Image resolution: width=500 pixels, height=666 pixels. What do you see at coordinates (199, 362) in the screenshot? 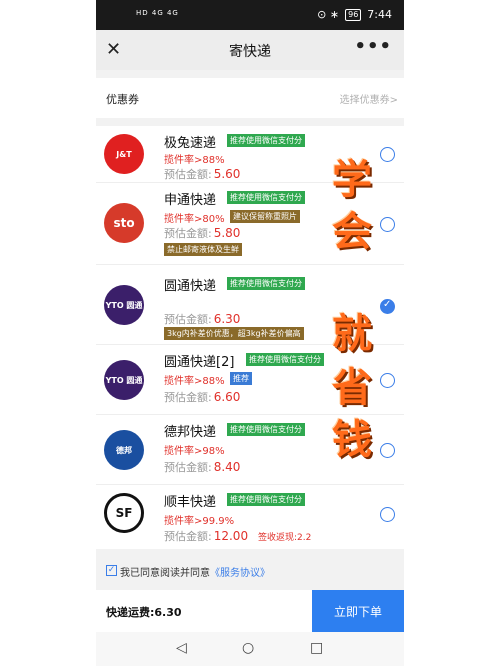
I see `courier-name: 圆通快递[2]` at bounding box center [199, 362].